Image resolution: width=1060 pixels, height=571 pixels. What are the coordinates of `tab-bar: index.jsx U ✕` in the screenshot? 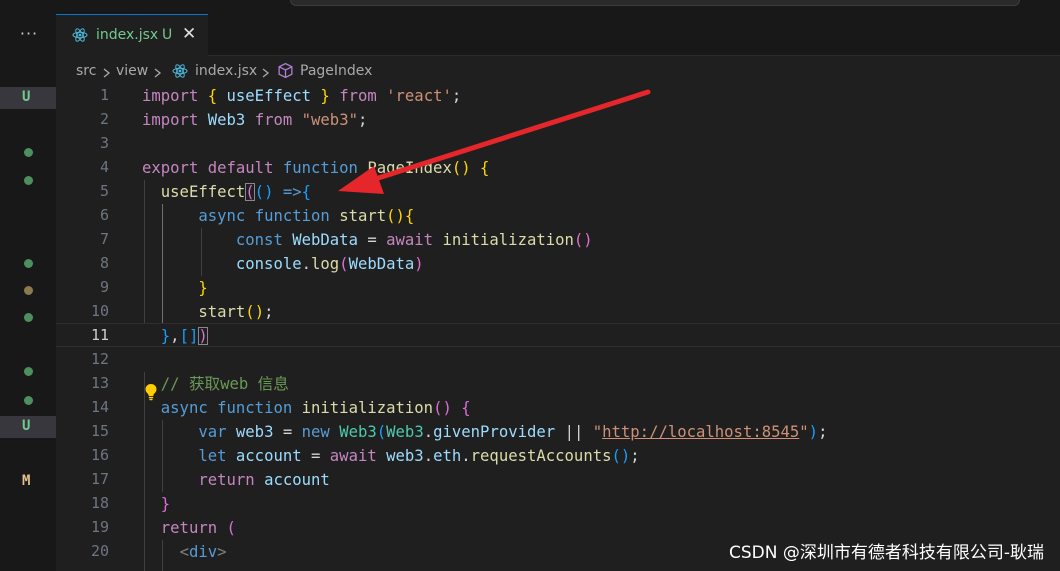 It's located at (558, 35).